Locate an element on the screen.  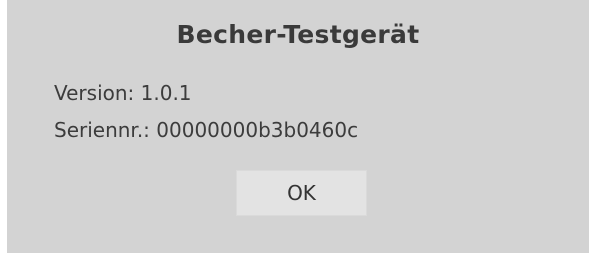
dialog-title: Becher-Testgerät is located at coordinates (298, 34).